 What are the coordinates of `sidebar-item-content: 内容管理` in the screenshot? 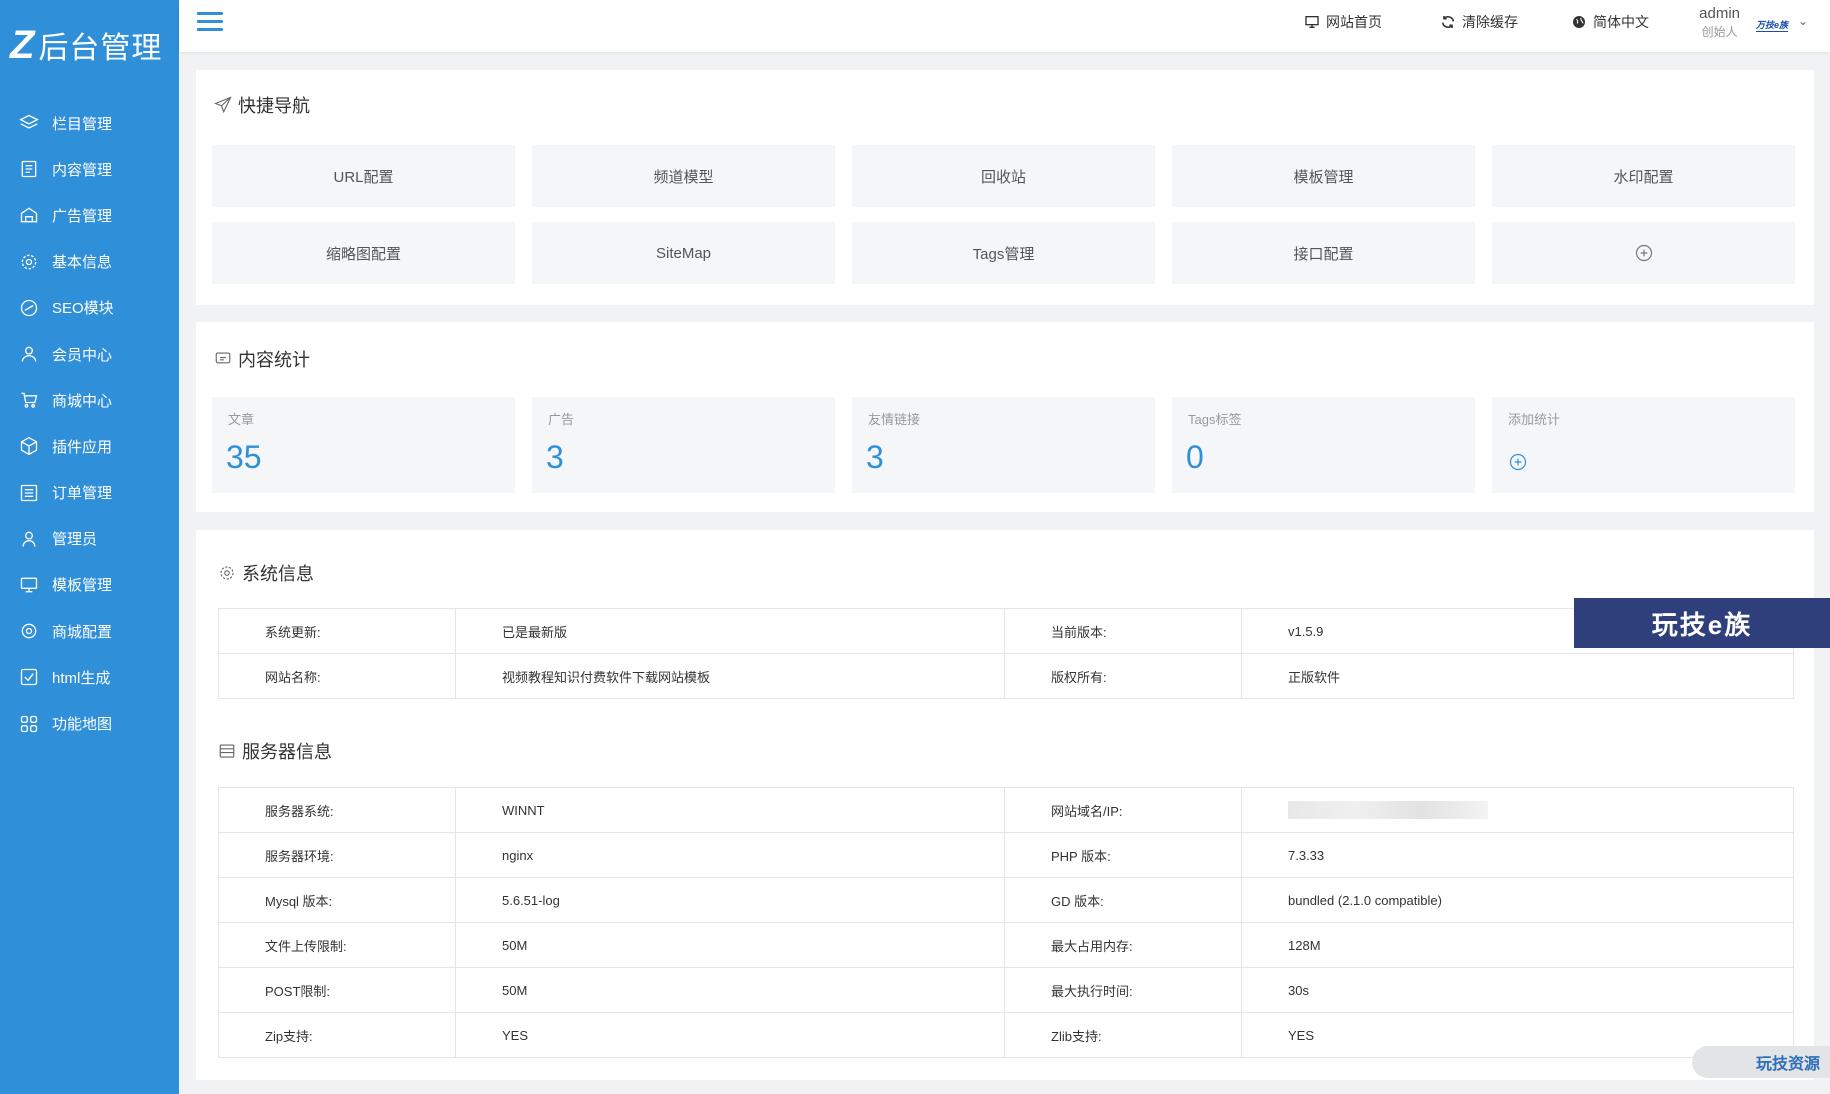 It's located at (89, 169).